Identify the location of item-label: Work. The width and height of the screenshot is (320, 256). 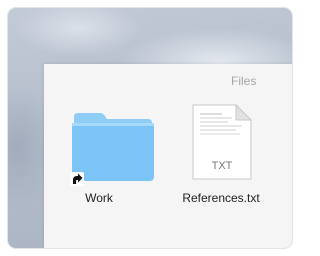
(99, 198).